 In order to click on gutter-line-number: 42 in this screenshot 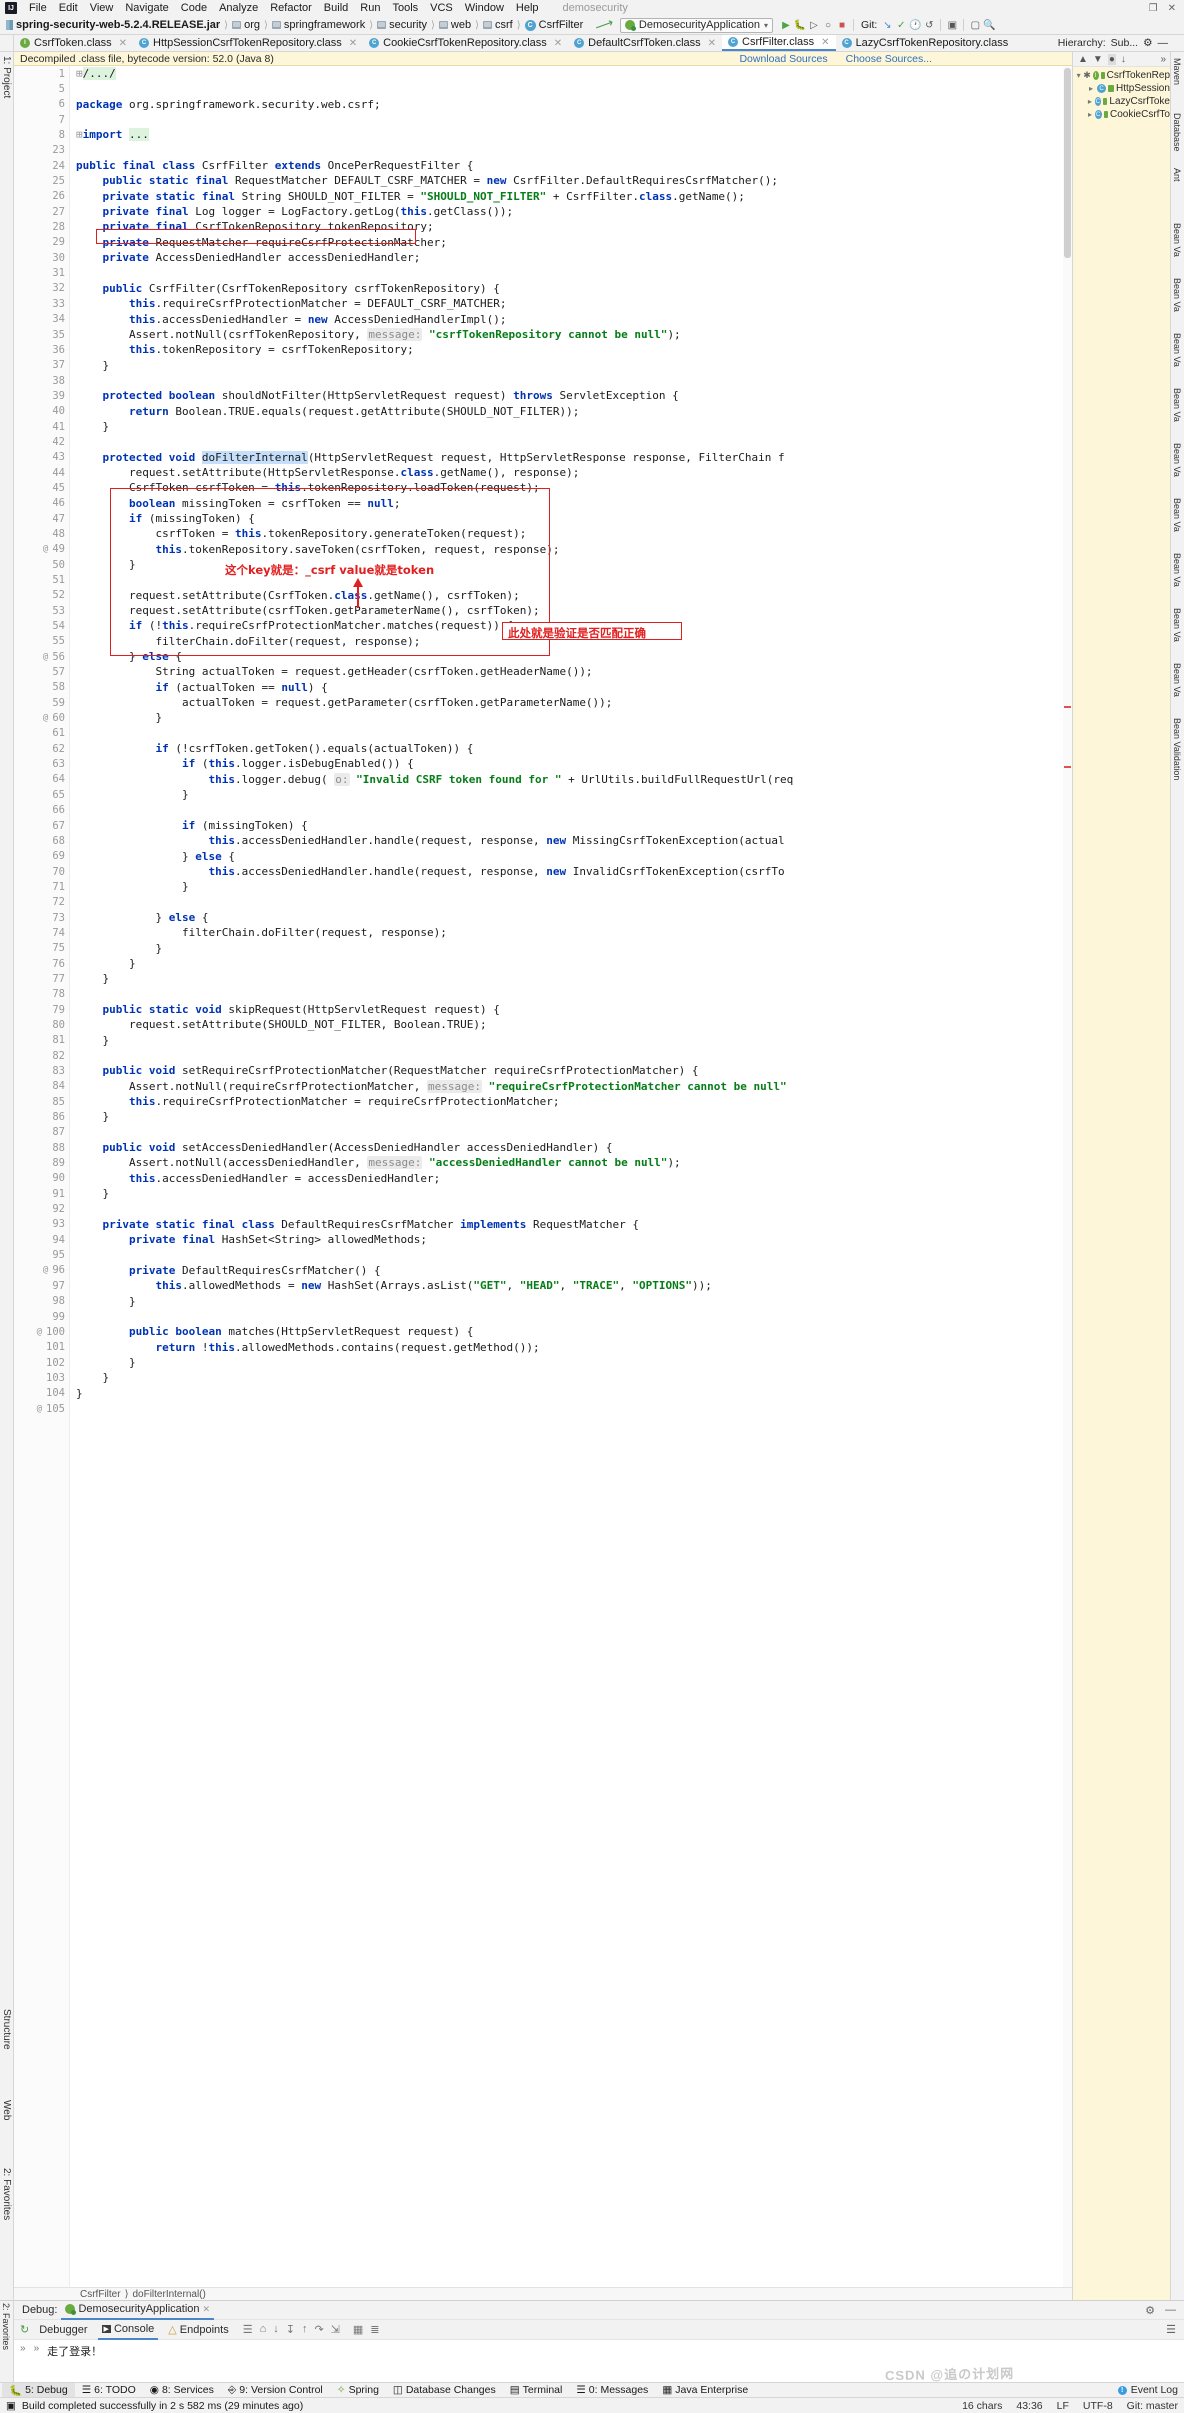, I will do `click(41, 441)`.